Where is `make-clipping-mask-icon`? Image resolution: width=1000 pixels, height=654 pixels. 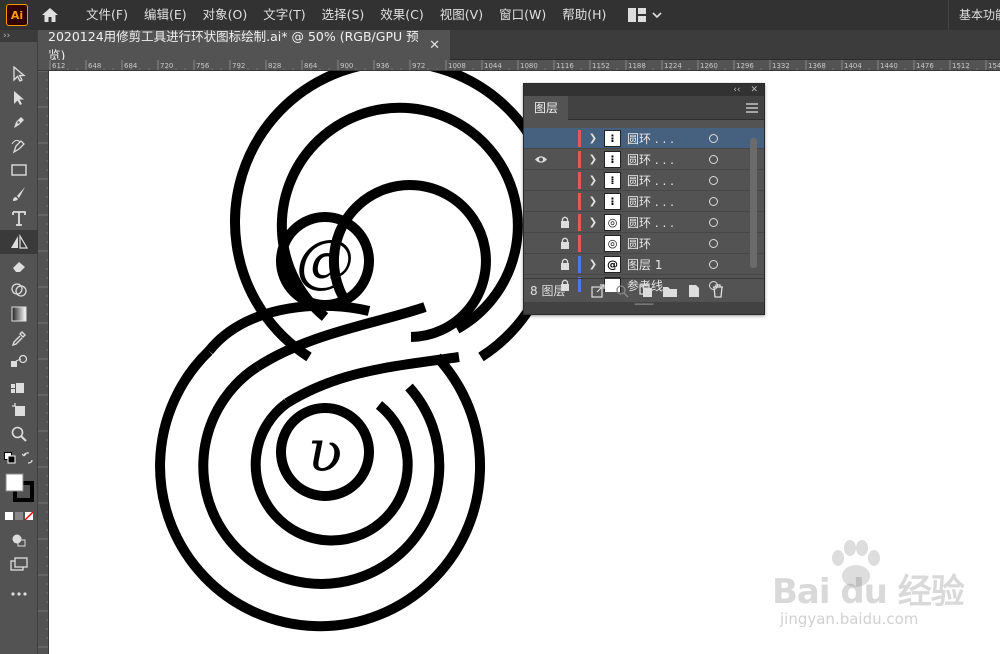 make-clipping-mask-icon is located at coordinates (646, 290).